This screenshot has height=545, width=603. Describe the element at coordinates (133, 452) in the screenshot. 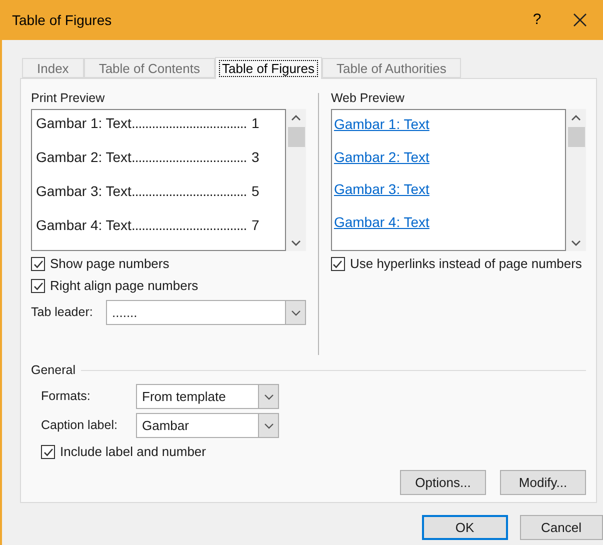

I see `checkbox-label: Include label and number` at that location.